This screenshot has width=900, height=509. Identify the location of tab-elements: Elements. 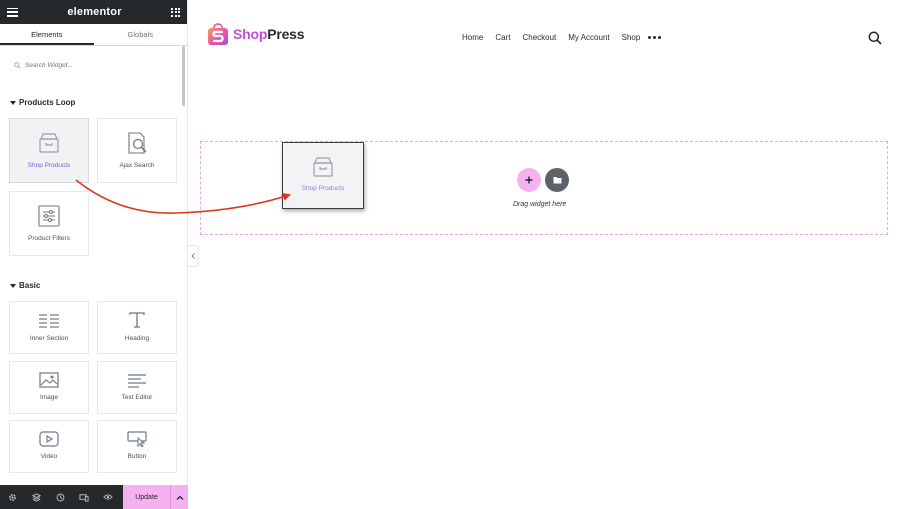
(47, 34).